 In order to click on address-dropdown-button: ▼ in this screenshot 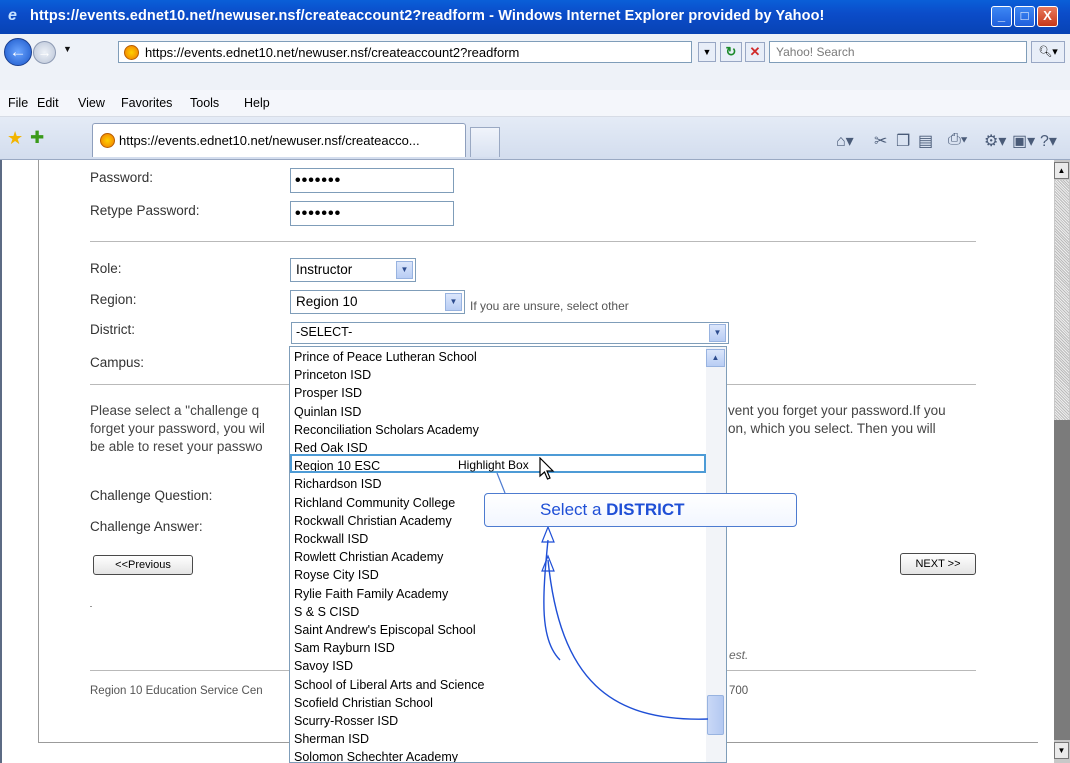, I will do `click(707, 52)`.